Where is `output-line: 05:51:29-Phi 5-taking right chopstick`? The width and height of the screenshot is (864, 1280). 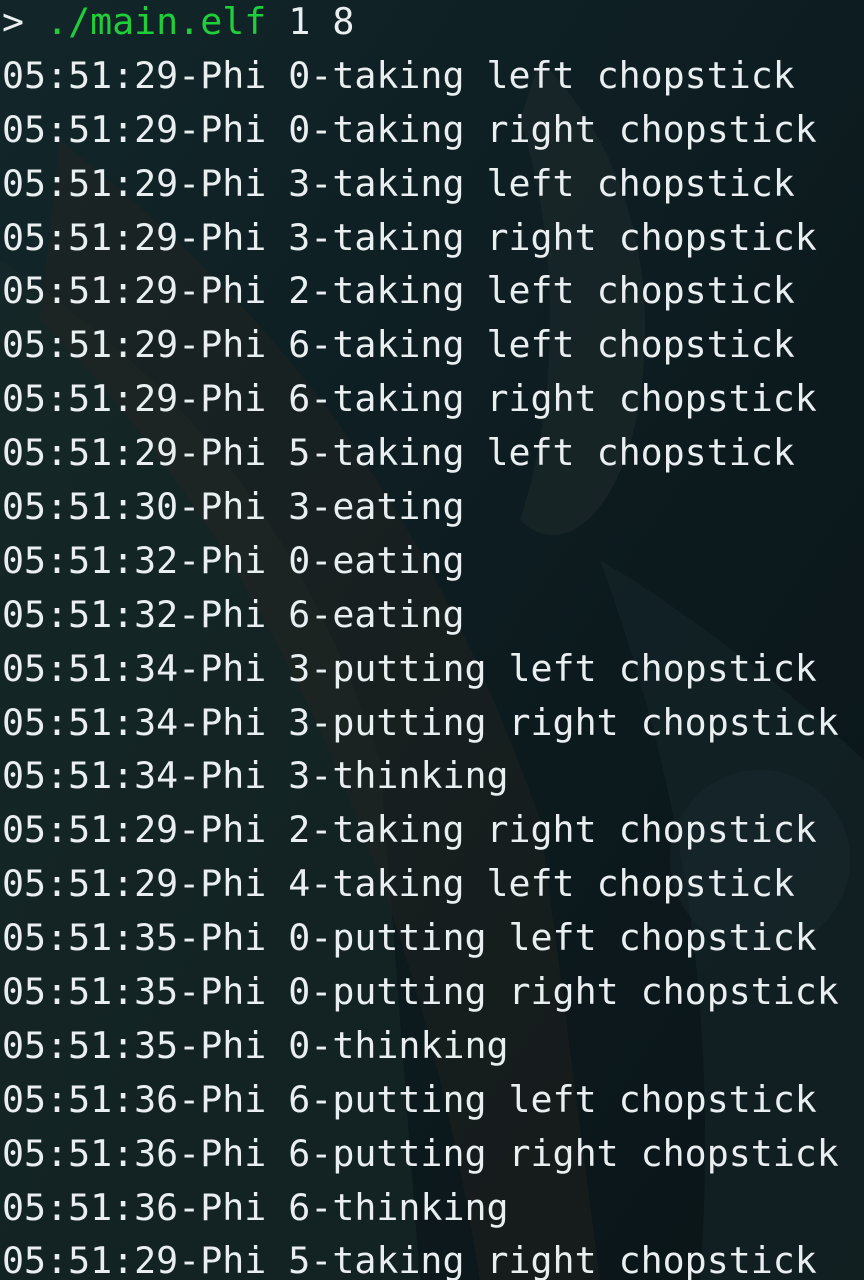
output-line: 05:51:29-Phi 5-taking right chopstick is located at coordinates (409, 1259).